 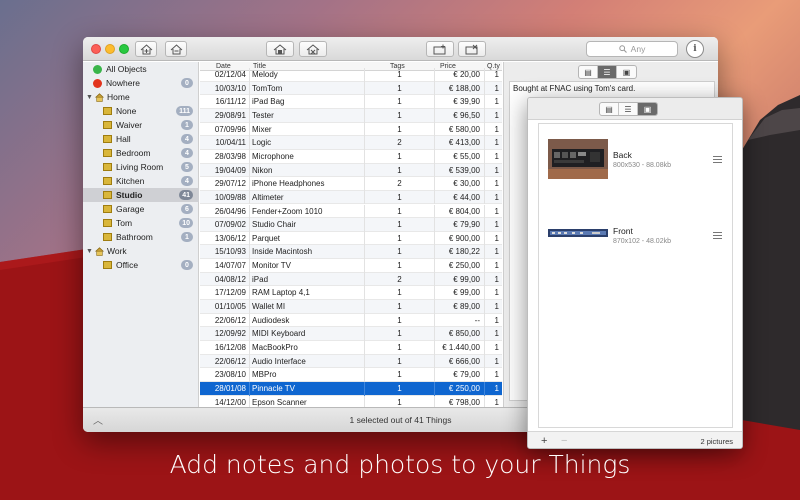 I want to click on table-row: 10/04/11 Logic 2 € 413,00 1, so click(x=351, y=143).